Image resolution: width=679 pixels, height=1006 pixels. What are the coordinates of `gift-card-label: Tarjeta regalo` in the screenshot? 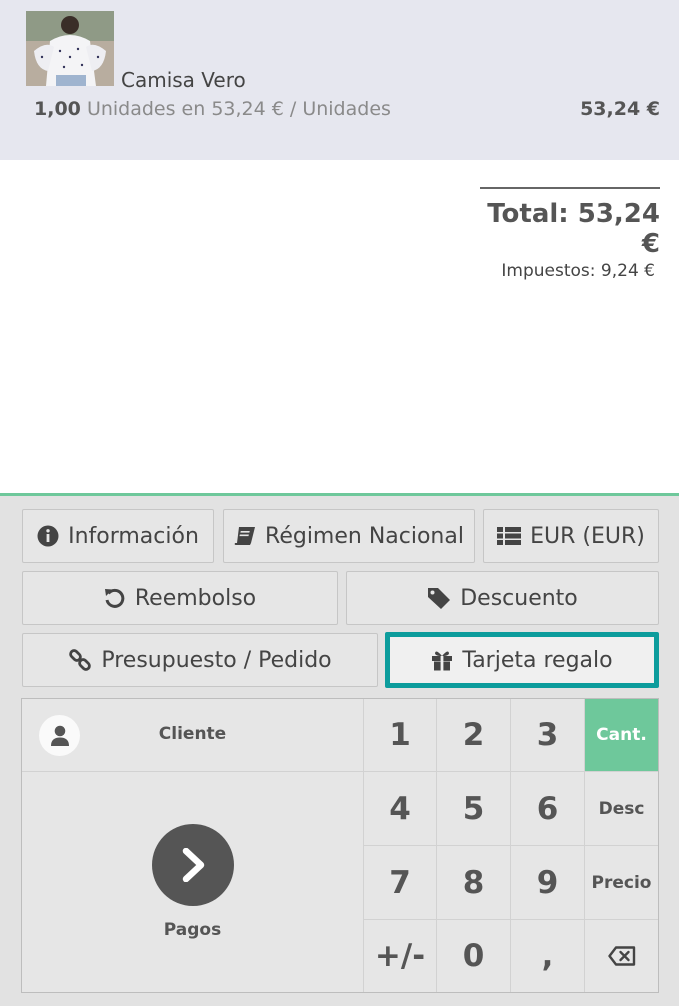 It's located at (537, 660).